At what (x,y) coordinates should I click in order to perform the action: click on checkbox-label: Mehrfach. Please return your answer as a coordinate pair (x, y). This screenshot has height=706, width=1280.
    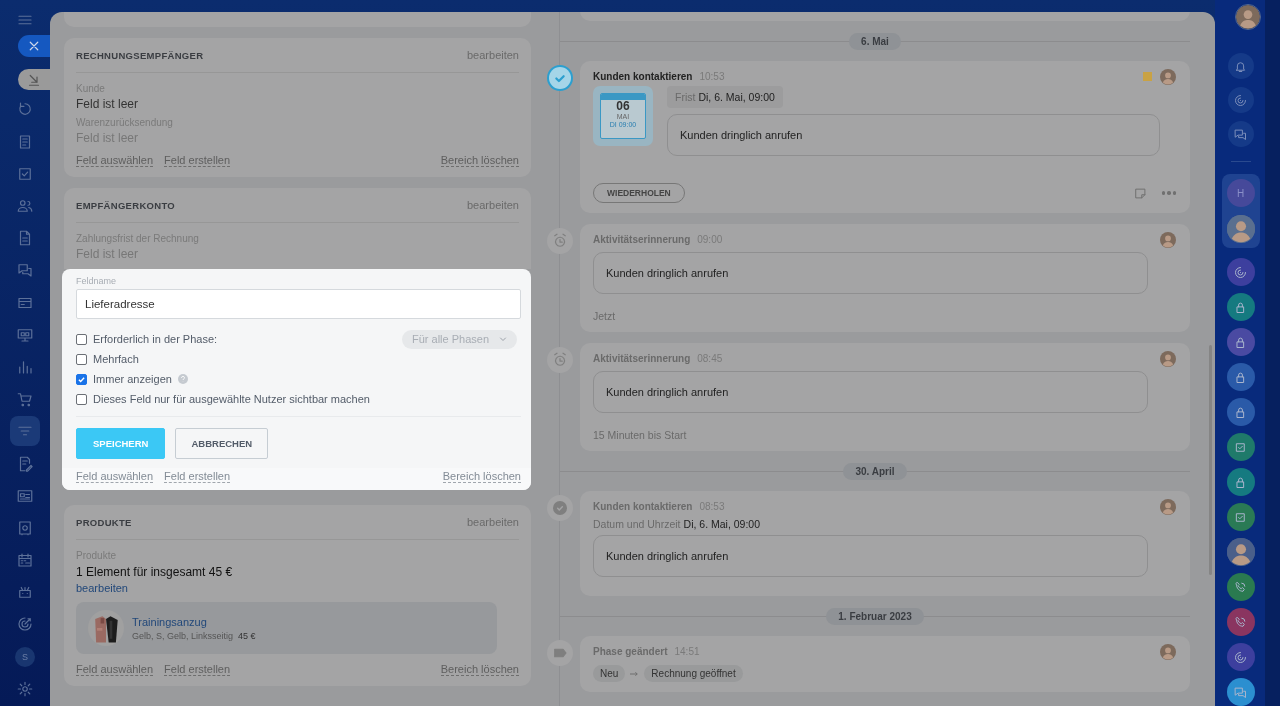
    Looking at the image, I should click on (116, 359).